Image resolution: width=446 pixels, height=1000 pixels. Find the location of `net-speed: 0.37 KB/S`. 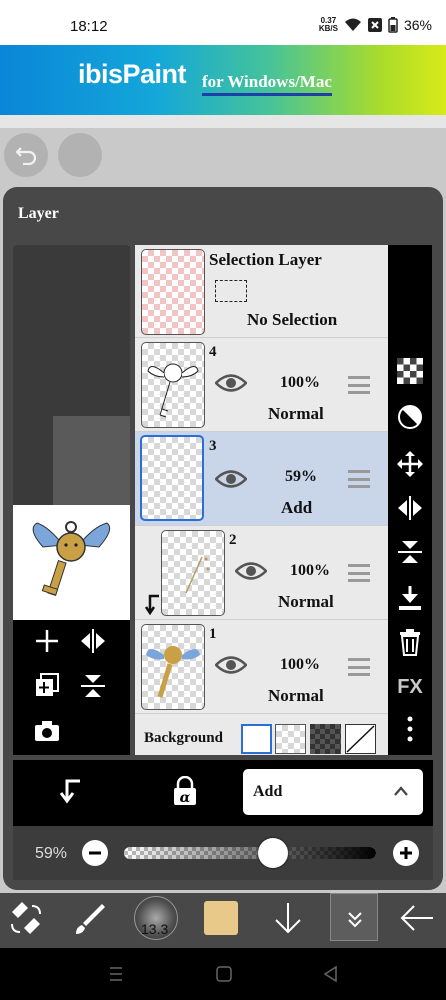

net-speed: 0.37 KB/S is located at coordinates (328, 24).